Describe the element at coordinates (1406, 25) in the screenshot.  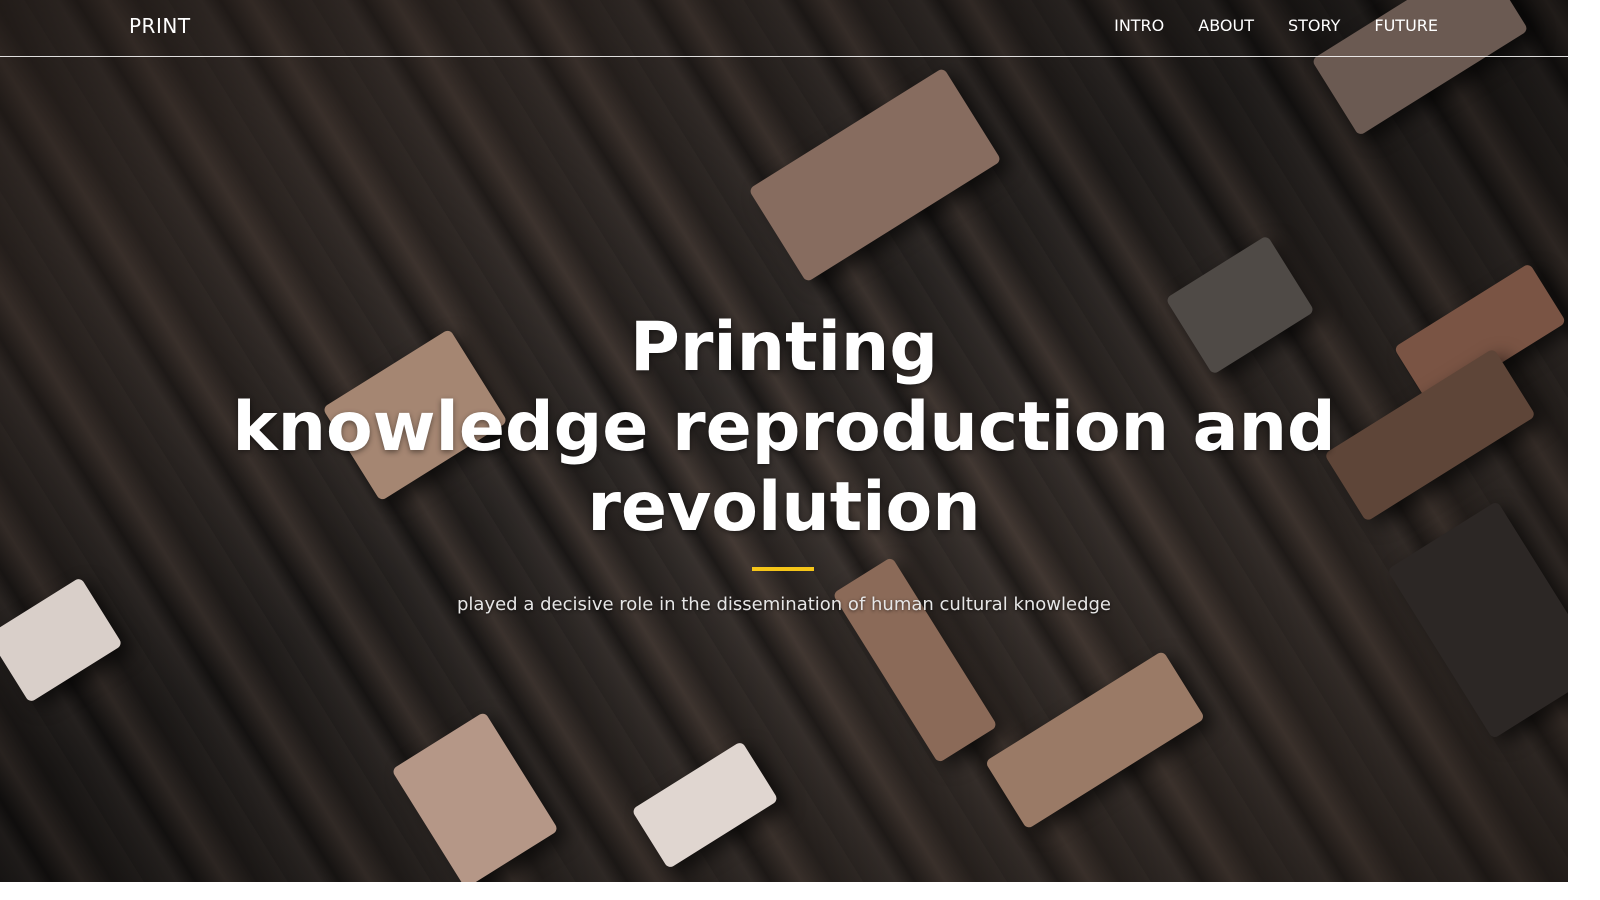
I see `nav-item-future: FUTURE` at that location.